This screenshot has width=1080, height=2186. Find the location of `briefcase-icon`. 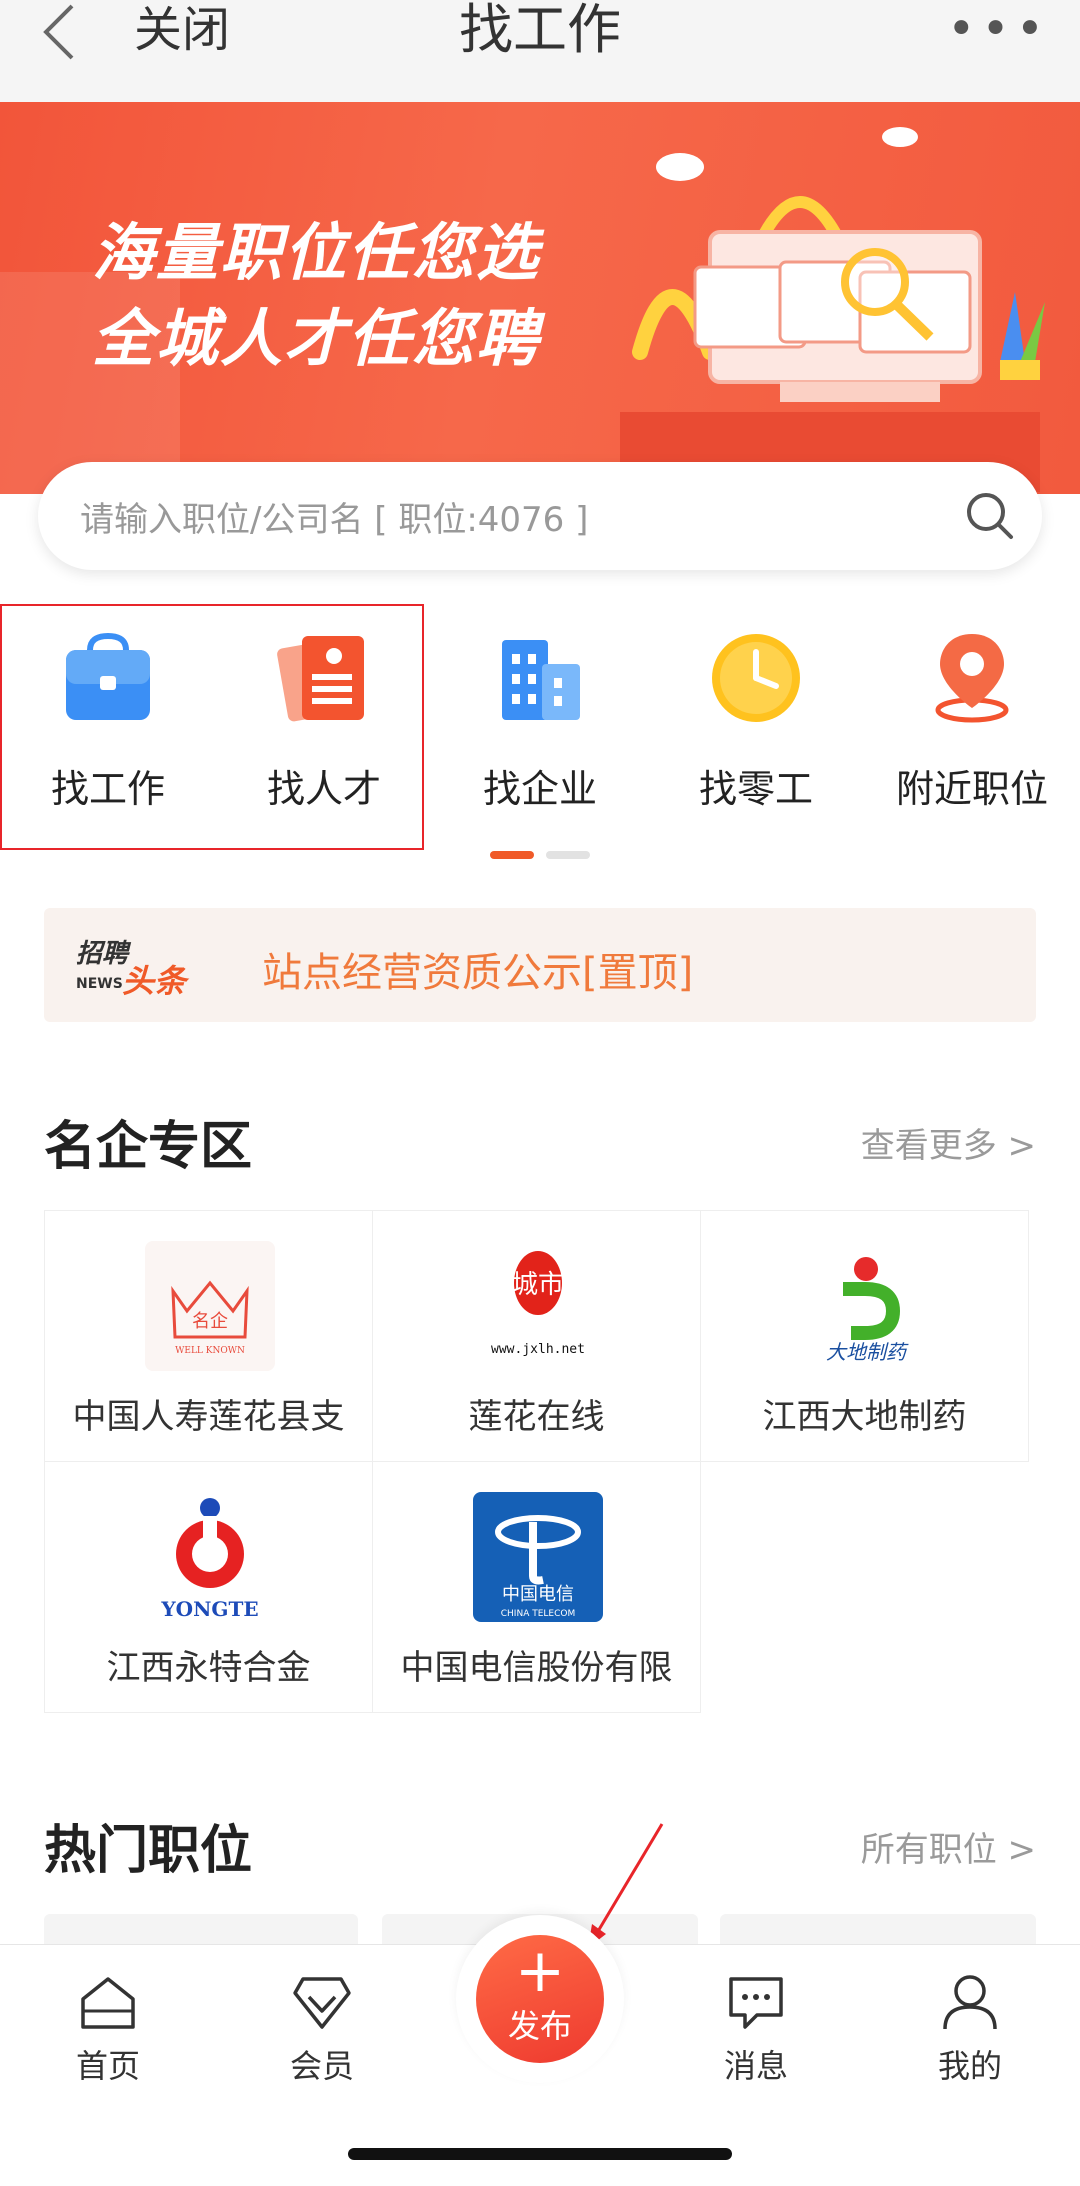

briefcase-icon is located at coordinates (108, 676).